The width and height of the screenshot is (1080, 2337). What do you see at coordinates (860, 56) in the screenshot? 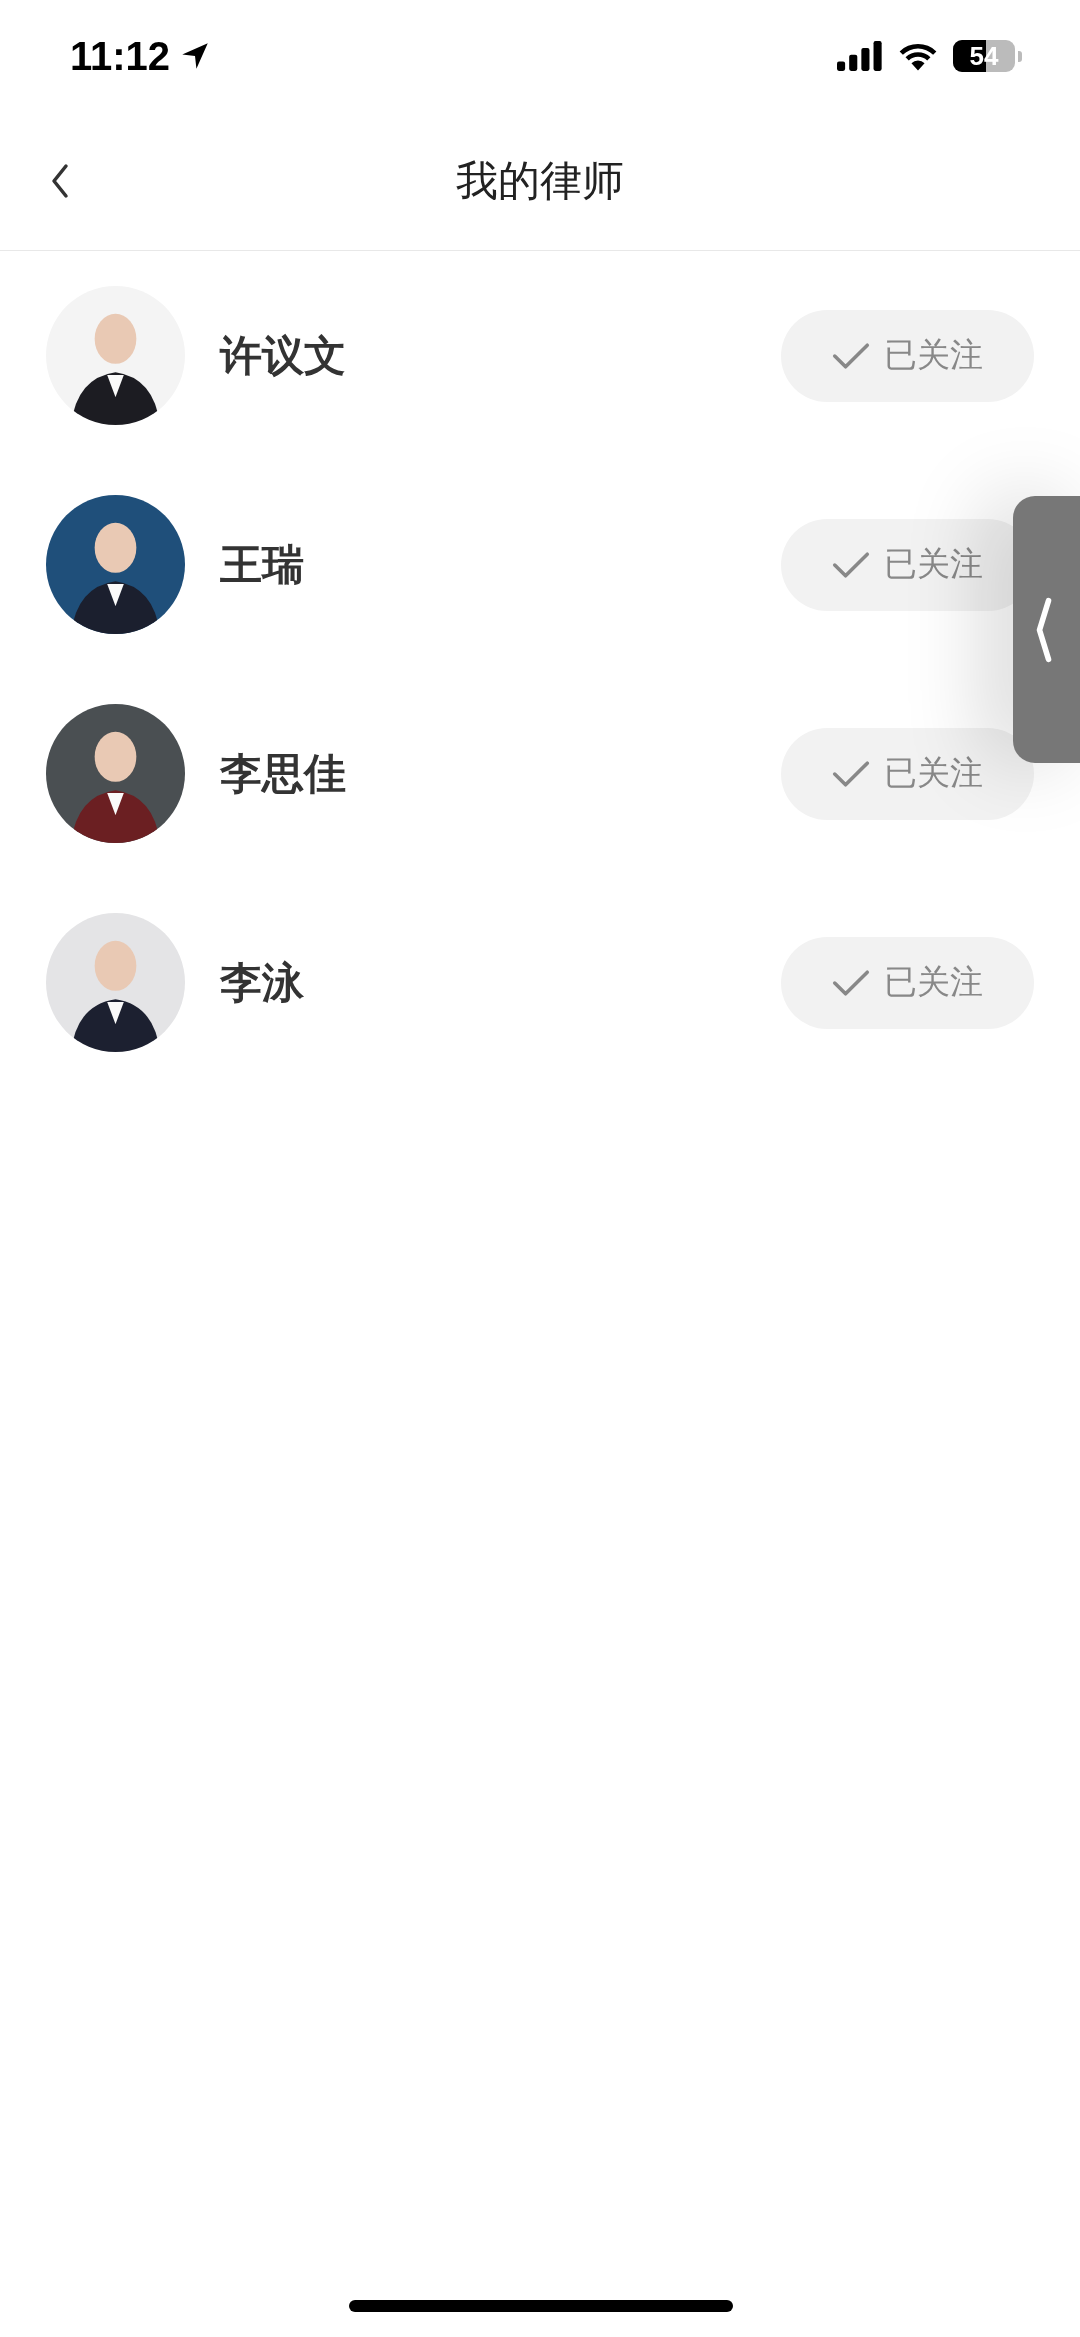
I see `signal-icon` at bounding box center [860, 56].